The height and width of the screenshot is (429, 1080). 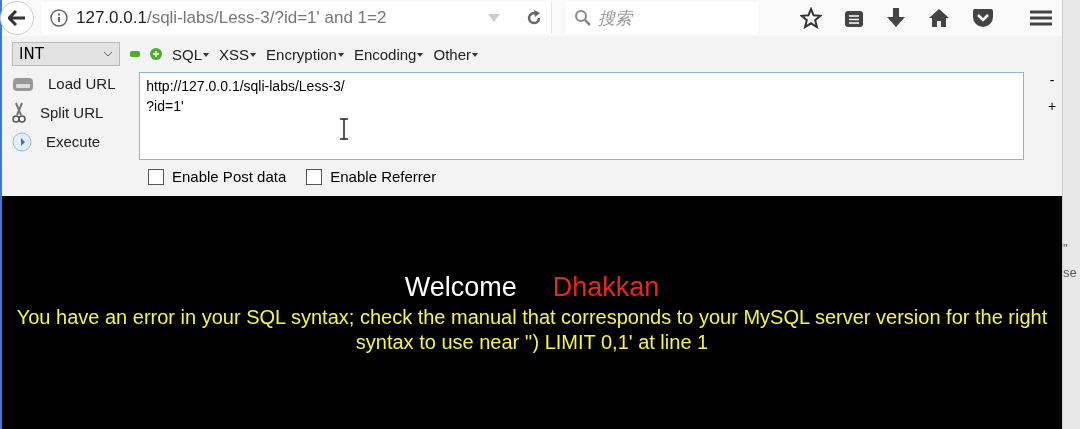 What do you see at coordinates (371, 176) in the screenshot?
I see `option-checkbox: Enable Referrer` at bounding box center [371, 176].